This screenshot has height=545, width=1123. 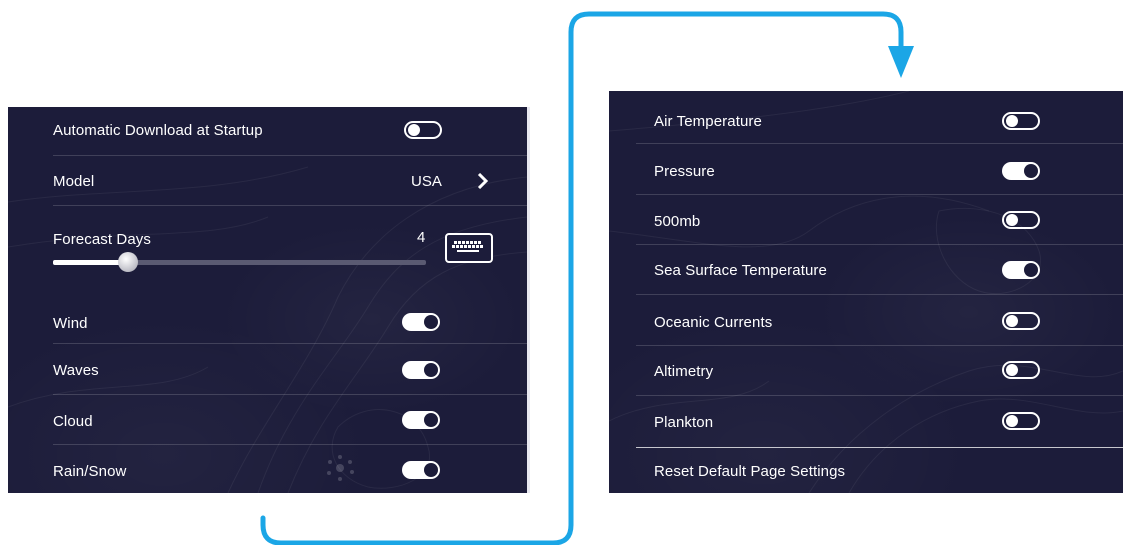 I want to click on plankton-toggle, so click(x=1021, y=421).